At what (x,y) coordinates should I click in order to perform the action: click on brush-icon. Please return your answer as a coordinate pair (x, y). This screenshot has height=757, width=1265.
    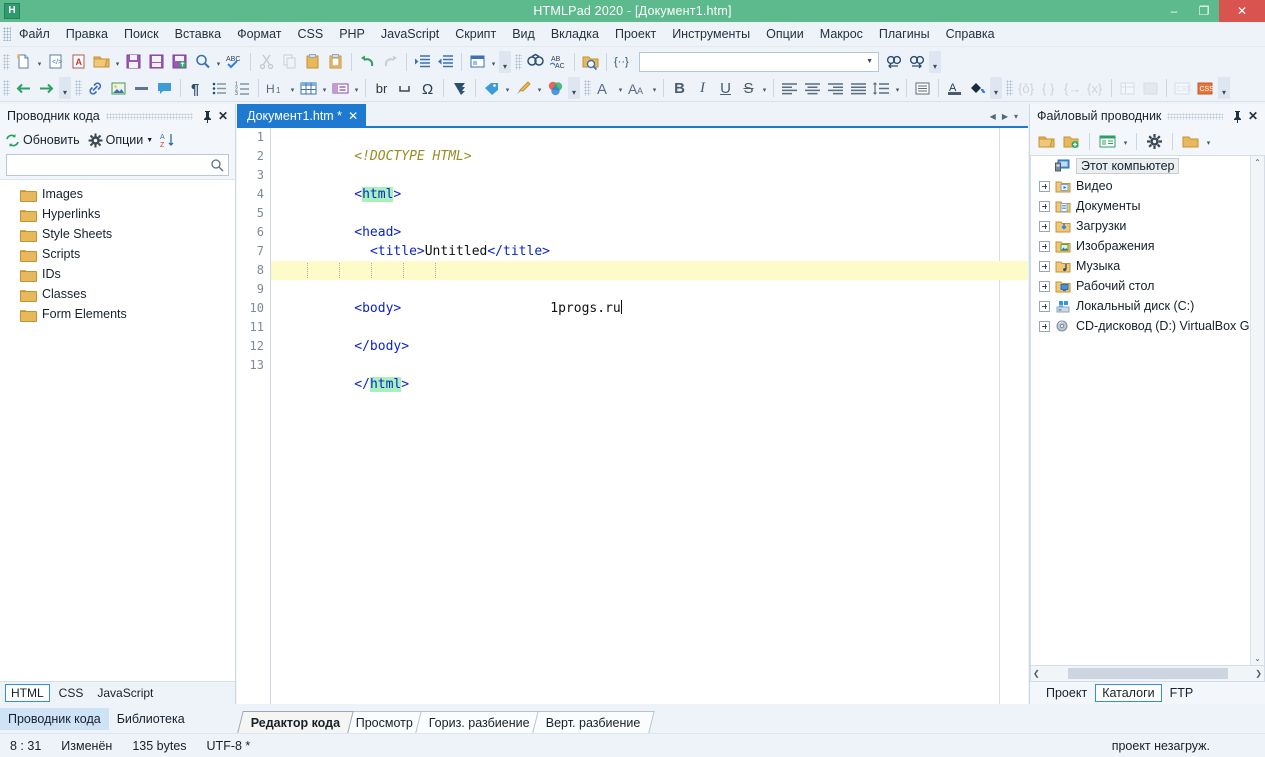
    Looking at the image, I should click on (523, 88).